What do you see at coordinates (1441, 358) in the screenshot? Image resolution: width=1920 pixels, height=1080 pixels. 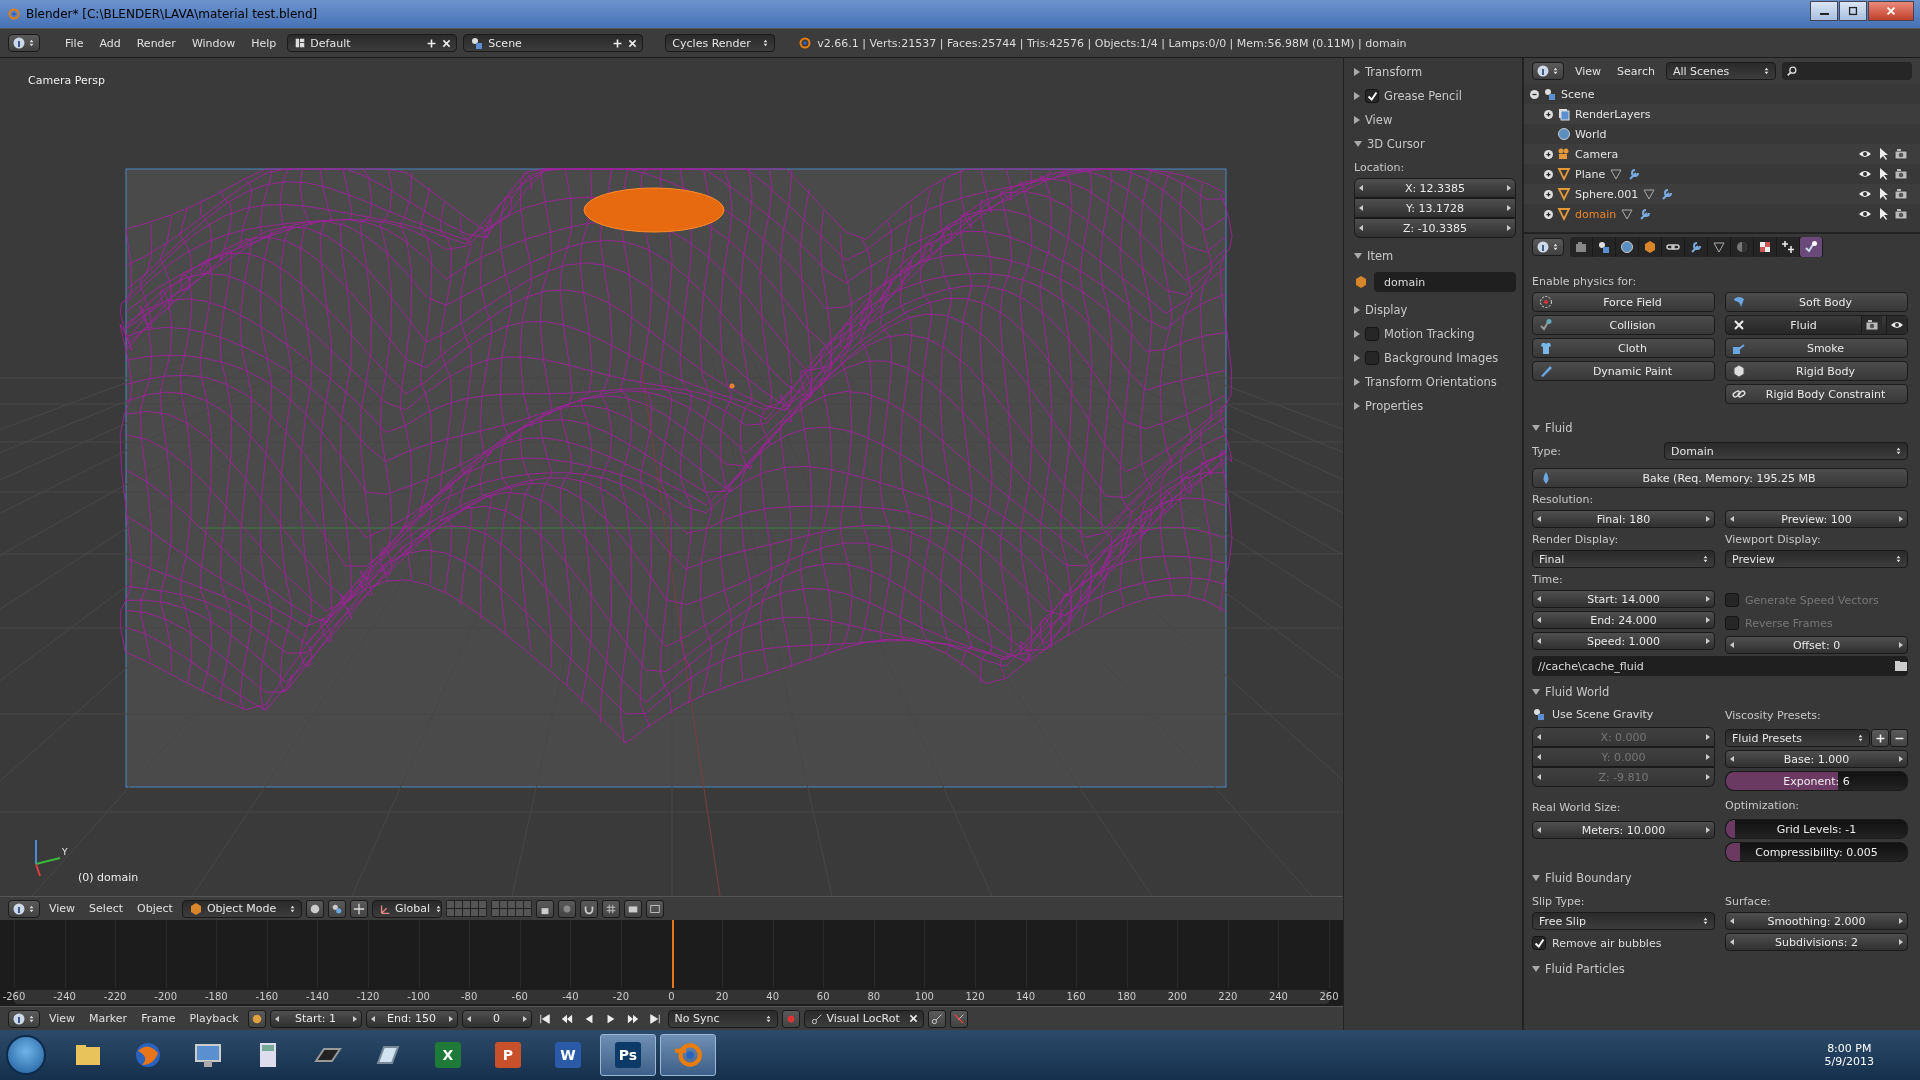 I see `panel-title: Background Images` at bounding box center [1441, 358].